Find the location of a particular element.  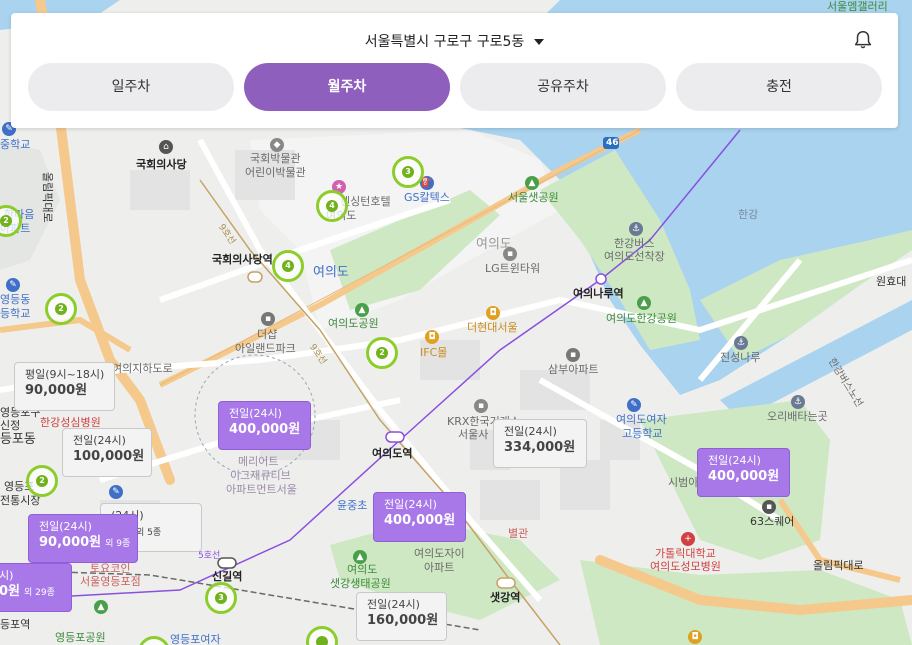

bell-icon is located at coordinates (863, 40).